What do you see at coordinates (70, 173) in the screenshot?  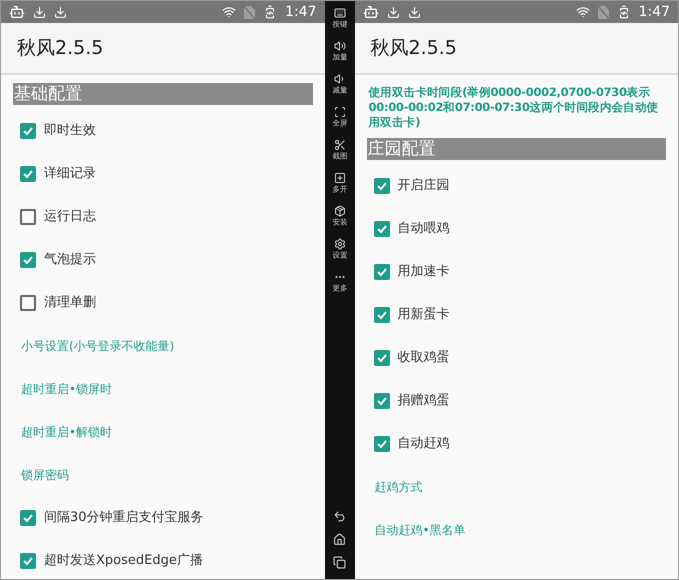 I see `option-label: 详细记录` at bounding box center [70, 173].